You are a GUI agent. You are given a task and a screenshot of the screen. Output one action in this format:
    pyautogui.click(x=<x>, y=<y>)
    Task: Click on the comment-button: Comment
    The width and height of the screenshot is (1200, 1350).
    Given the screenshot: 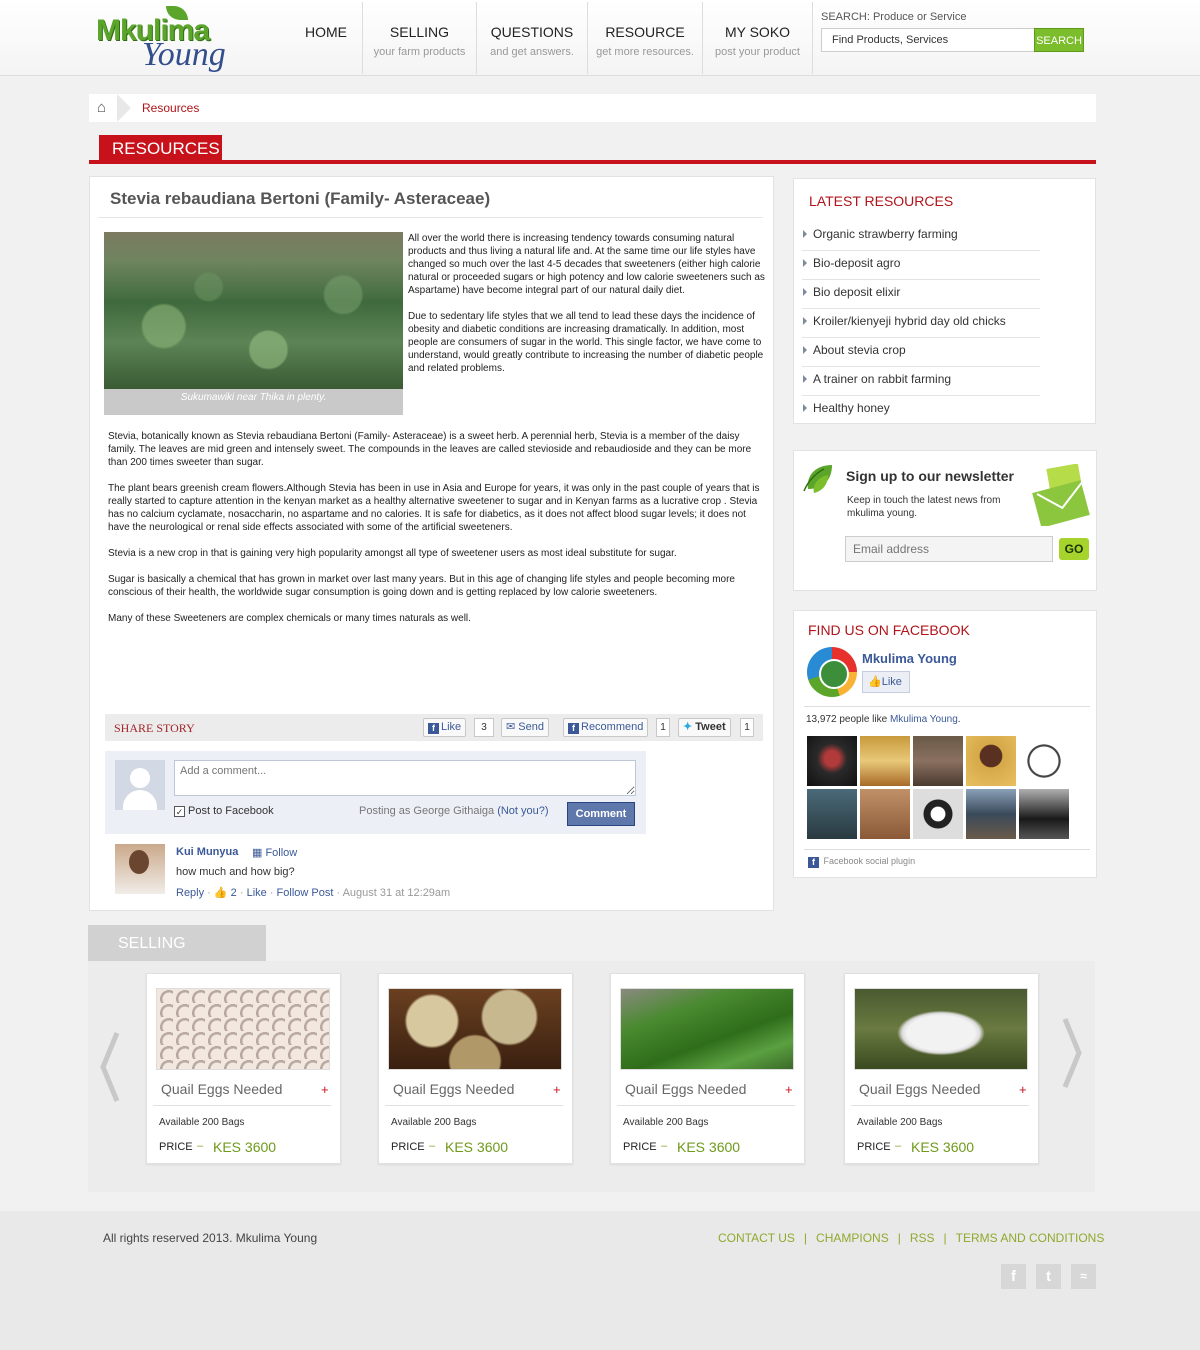 What is the action you would take?
    pyautogui.click(x=601, y=814)
    